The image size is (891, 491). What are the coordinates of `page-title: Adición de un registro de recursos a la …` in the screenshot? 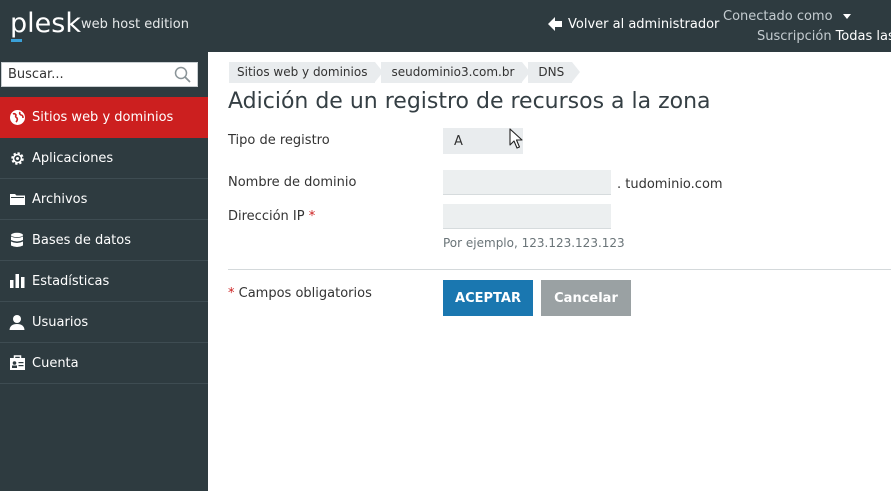 It's located at (469, 101).